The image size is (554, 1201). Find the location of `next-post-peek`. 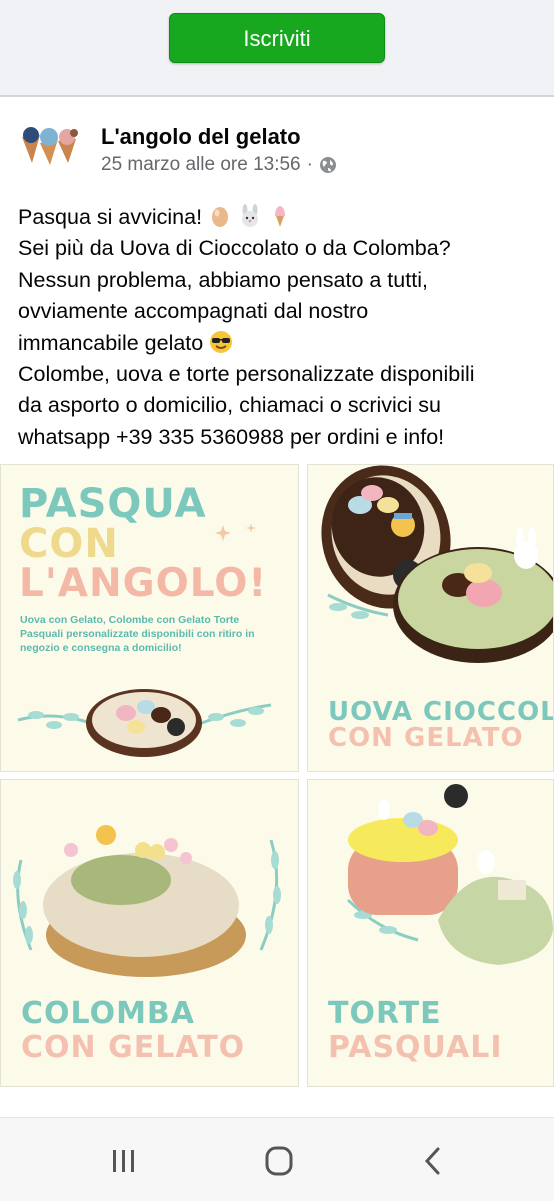

next-post-peek is located at coordinates (277, 1104).